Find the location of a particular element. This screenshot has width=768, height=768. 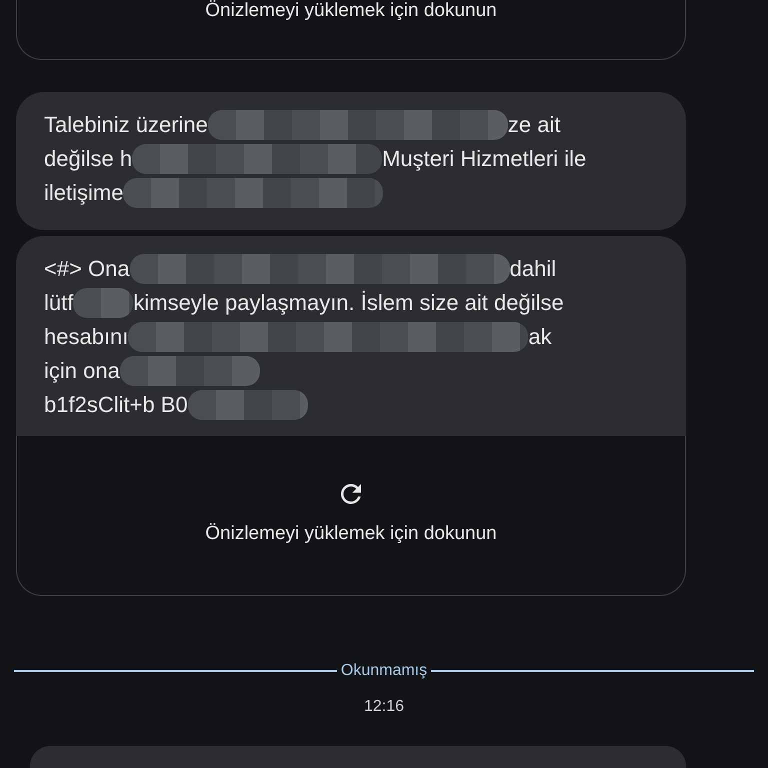

message-text: <#> Ona is located at coordinates (87, 269).